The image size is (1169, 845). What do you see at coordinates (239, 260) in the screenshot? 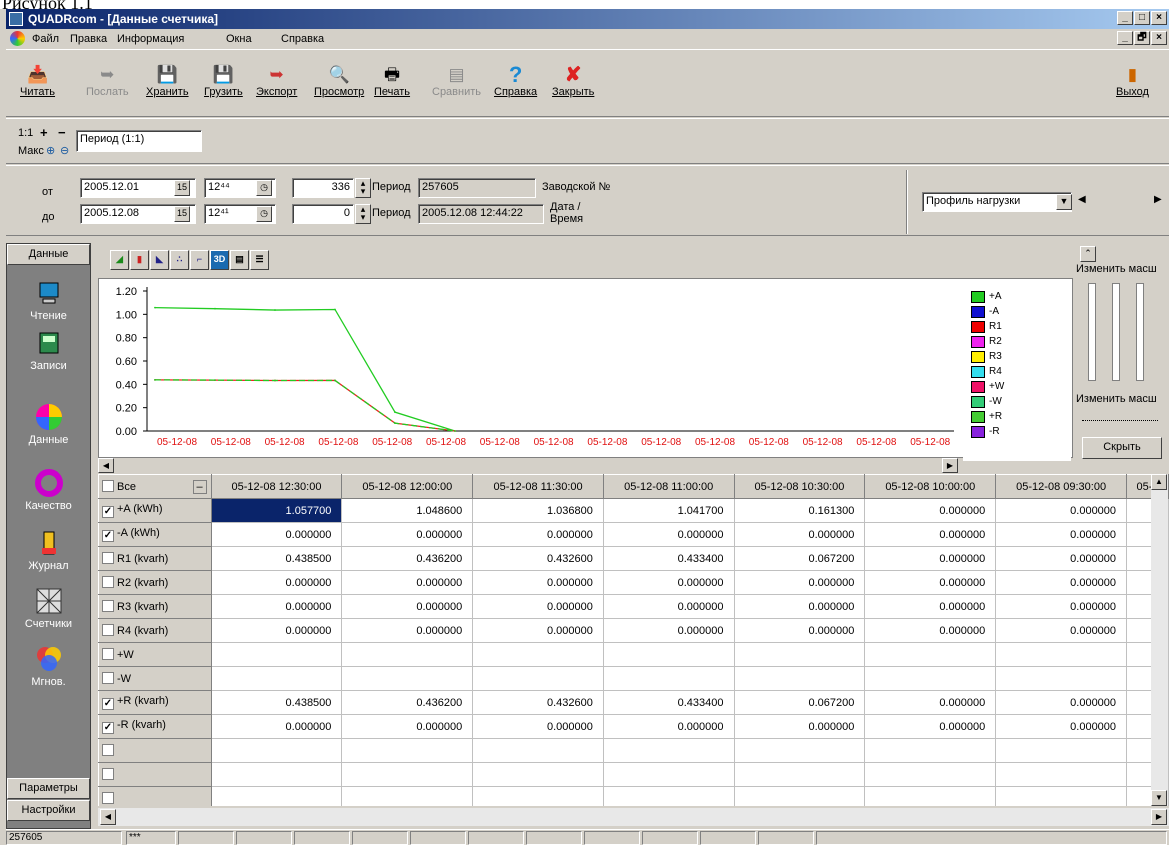
I see `page-icon: ▤` at bounding box center [239, 260].